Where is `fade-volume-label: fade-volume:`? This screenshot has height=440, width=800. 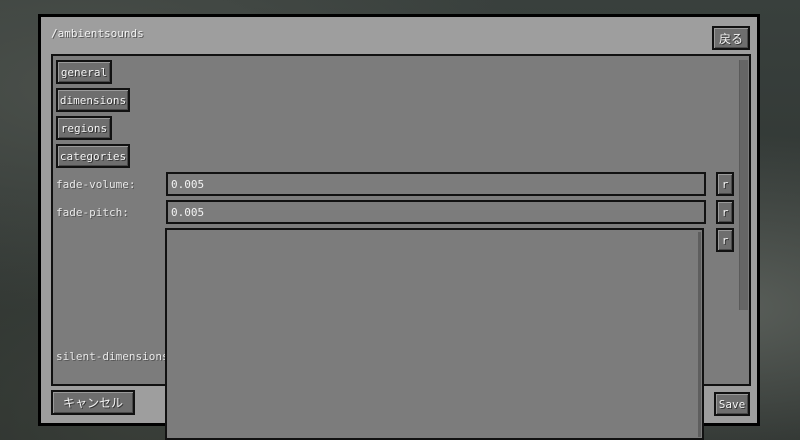 fade-volume-label: fade-volume: is located at coordinates (96, 184).